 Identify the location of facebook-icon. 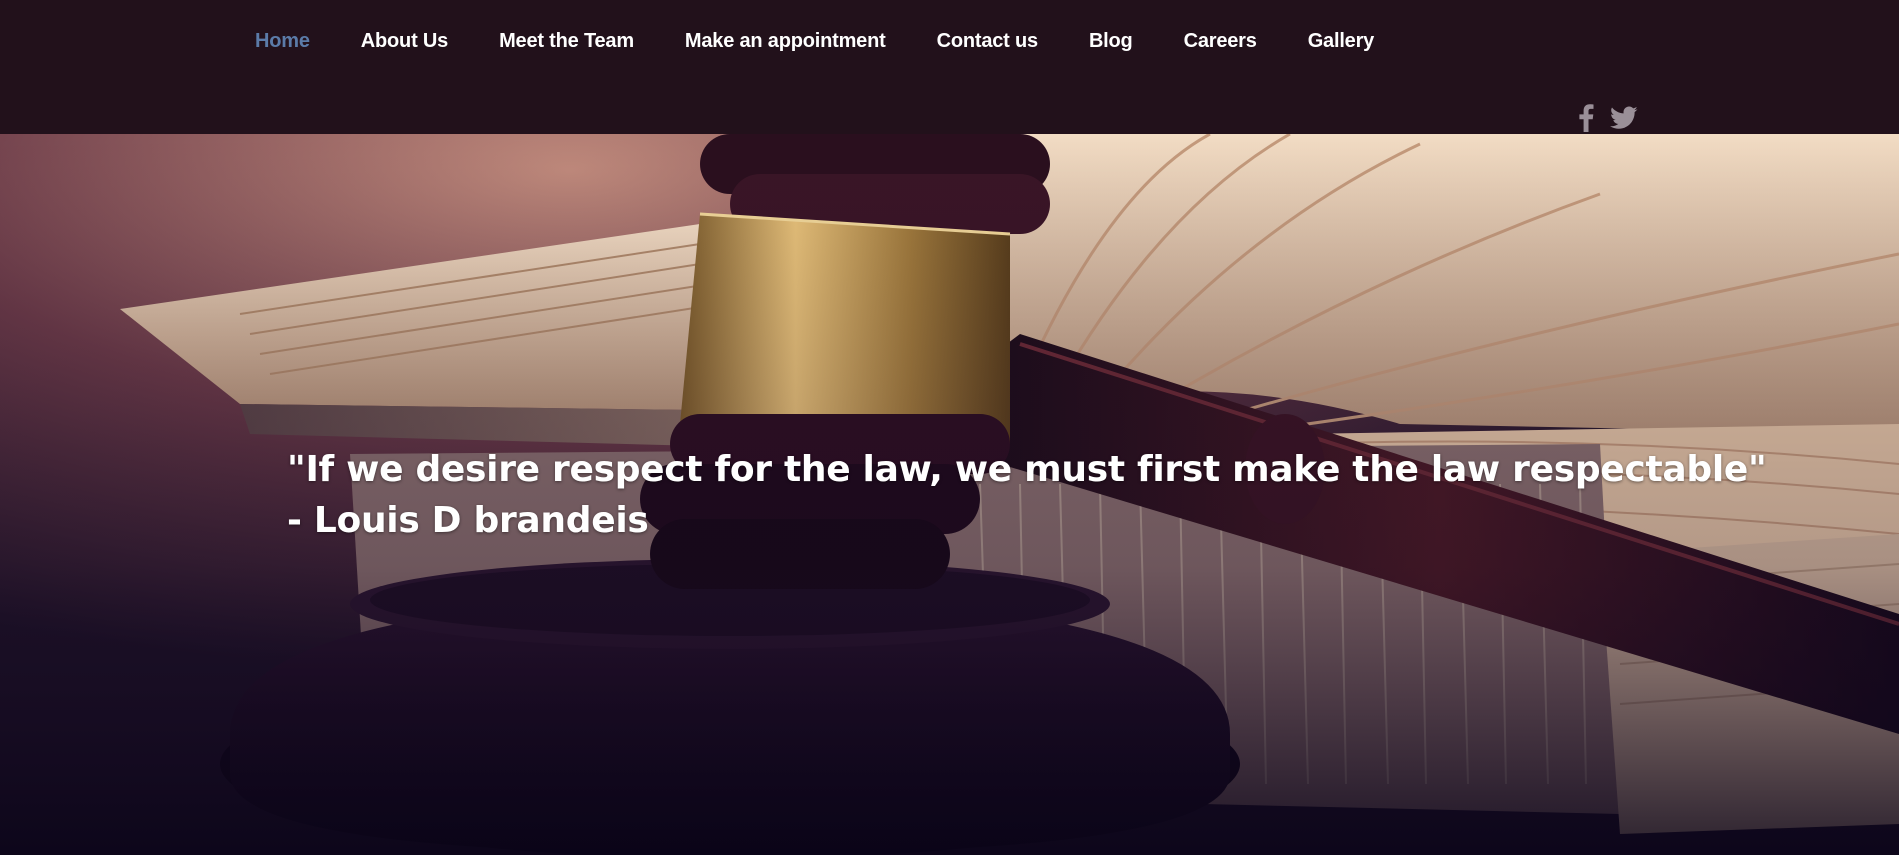
(1586, 120).